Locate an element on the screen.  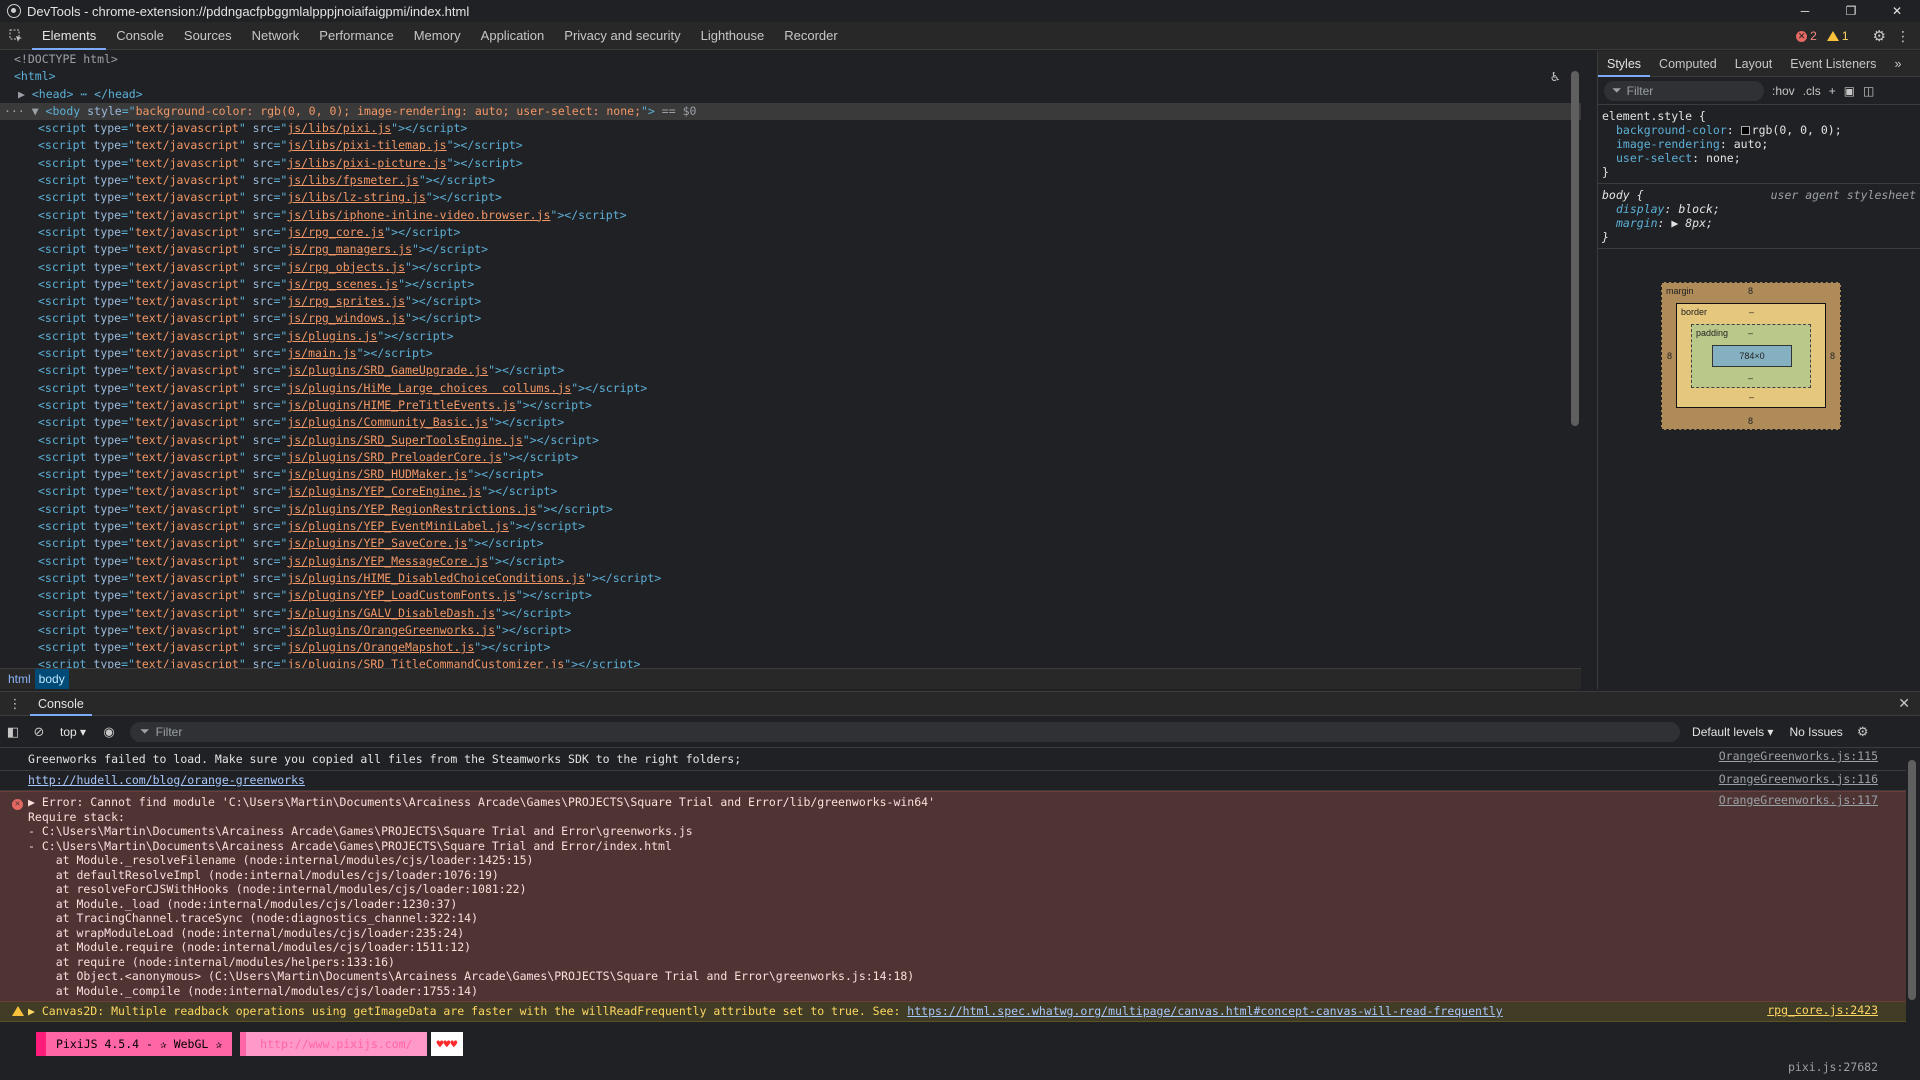
script-src-link: js/plugins/GALV_DisableDash.js is located at coordinates (391, 613).